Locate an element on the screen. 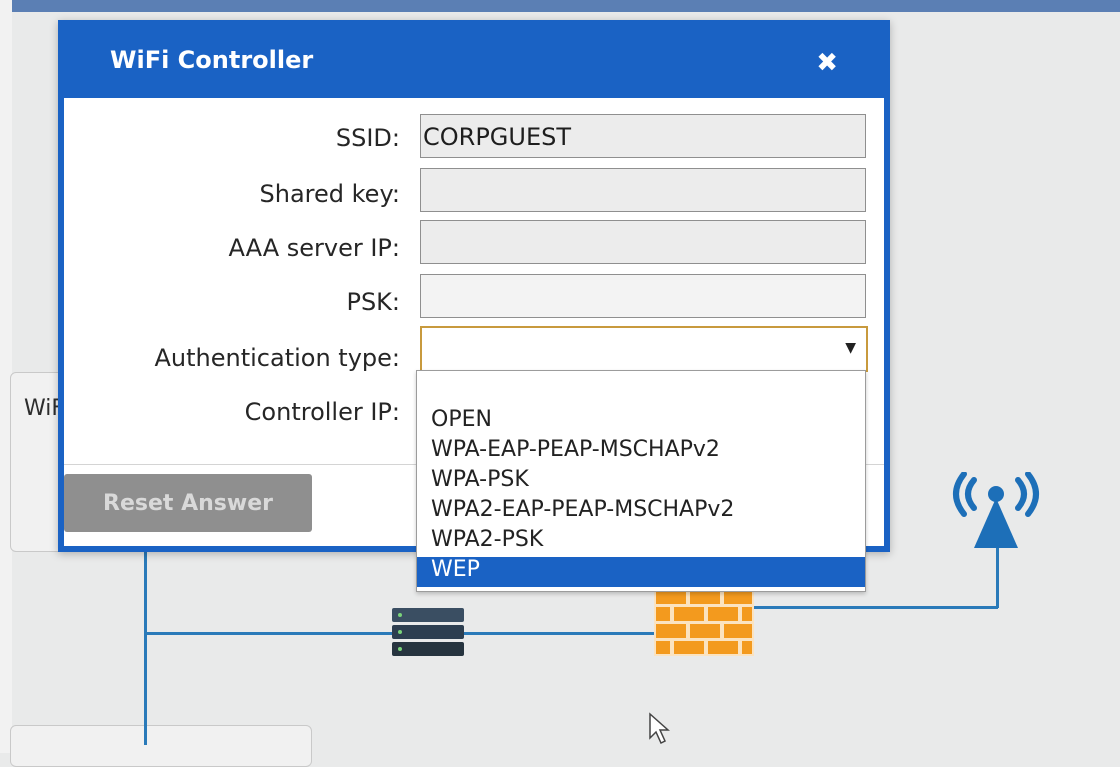 Image resolution: width=1120 pixels, height=767 pixels. dialog-title: WiFi Controller is located at coordinates (212, 60).